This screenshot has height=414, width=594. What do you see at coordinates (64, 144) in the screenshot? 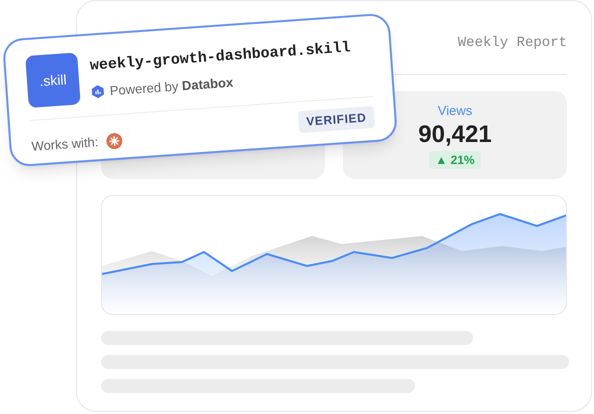
I see `works-with-label: Works with:` at bounding box center [64, 144].